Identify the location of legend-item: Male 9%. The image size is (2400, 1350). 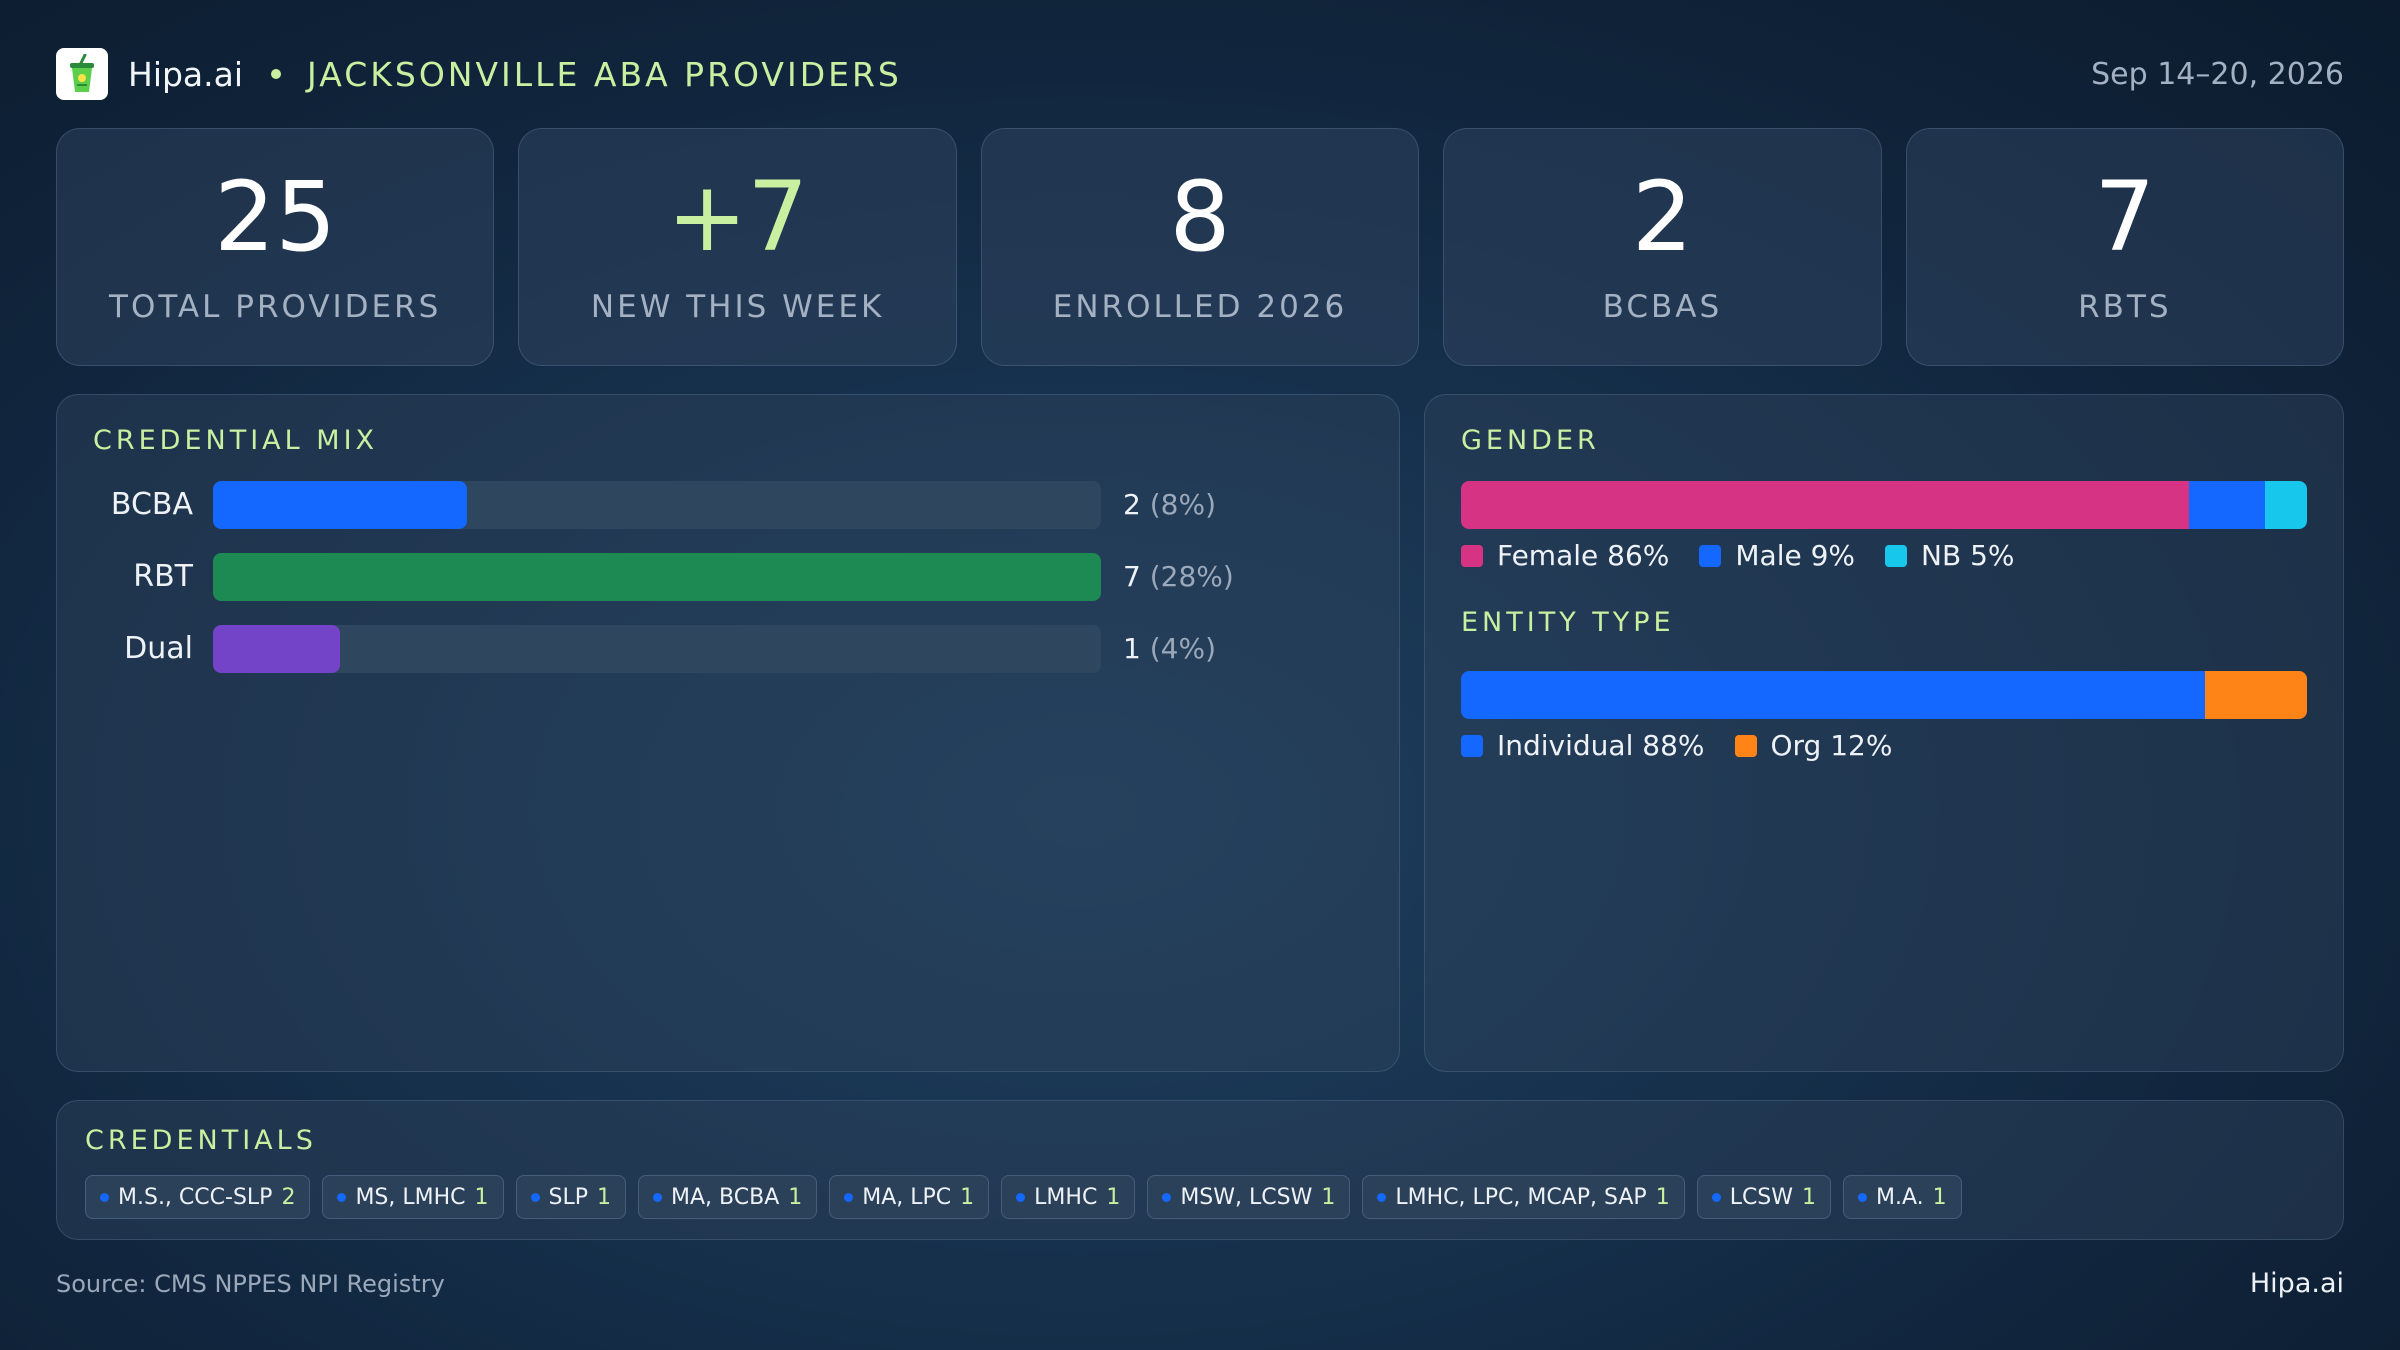
(1777, 555).